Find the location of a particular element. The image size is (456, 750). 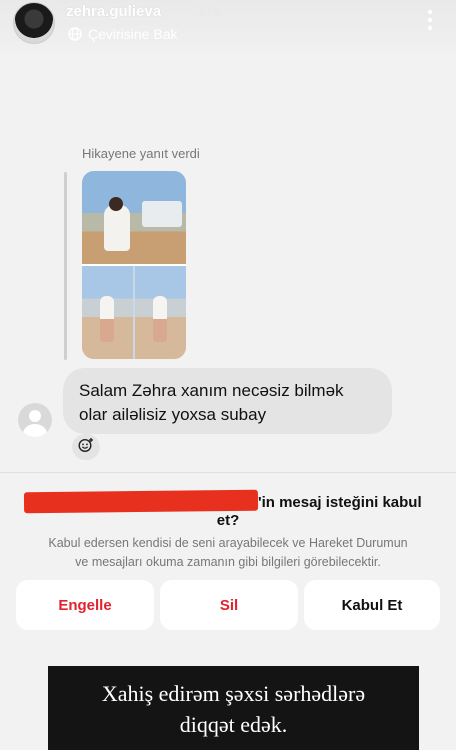

caption-line: Xahiş edirəm şəxsi sərhədlərə is located at coordinates (233, 693).